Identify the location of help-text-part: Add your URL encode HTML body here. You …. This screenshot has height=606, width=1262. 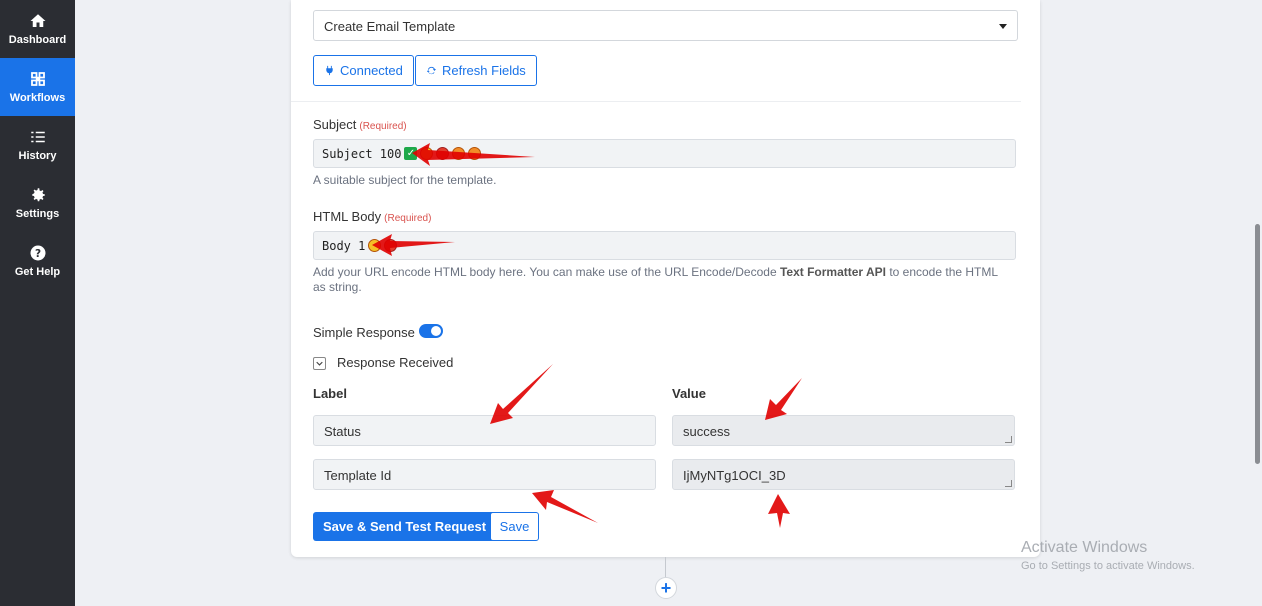
(546, 272).